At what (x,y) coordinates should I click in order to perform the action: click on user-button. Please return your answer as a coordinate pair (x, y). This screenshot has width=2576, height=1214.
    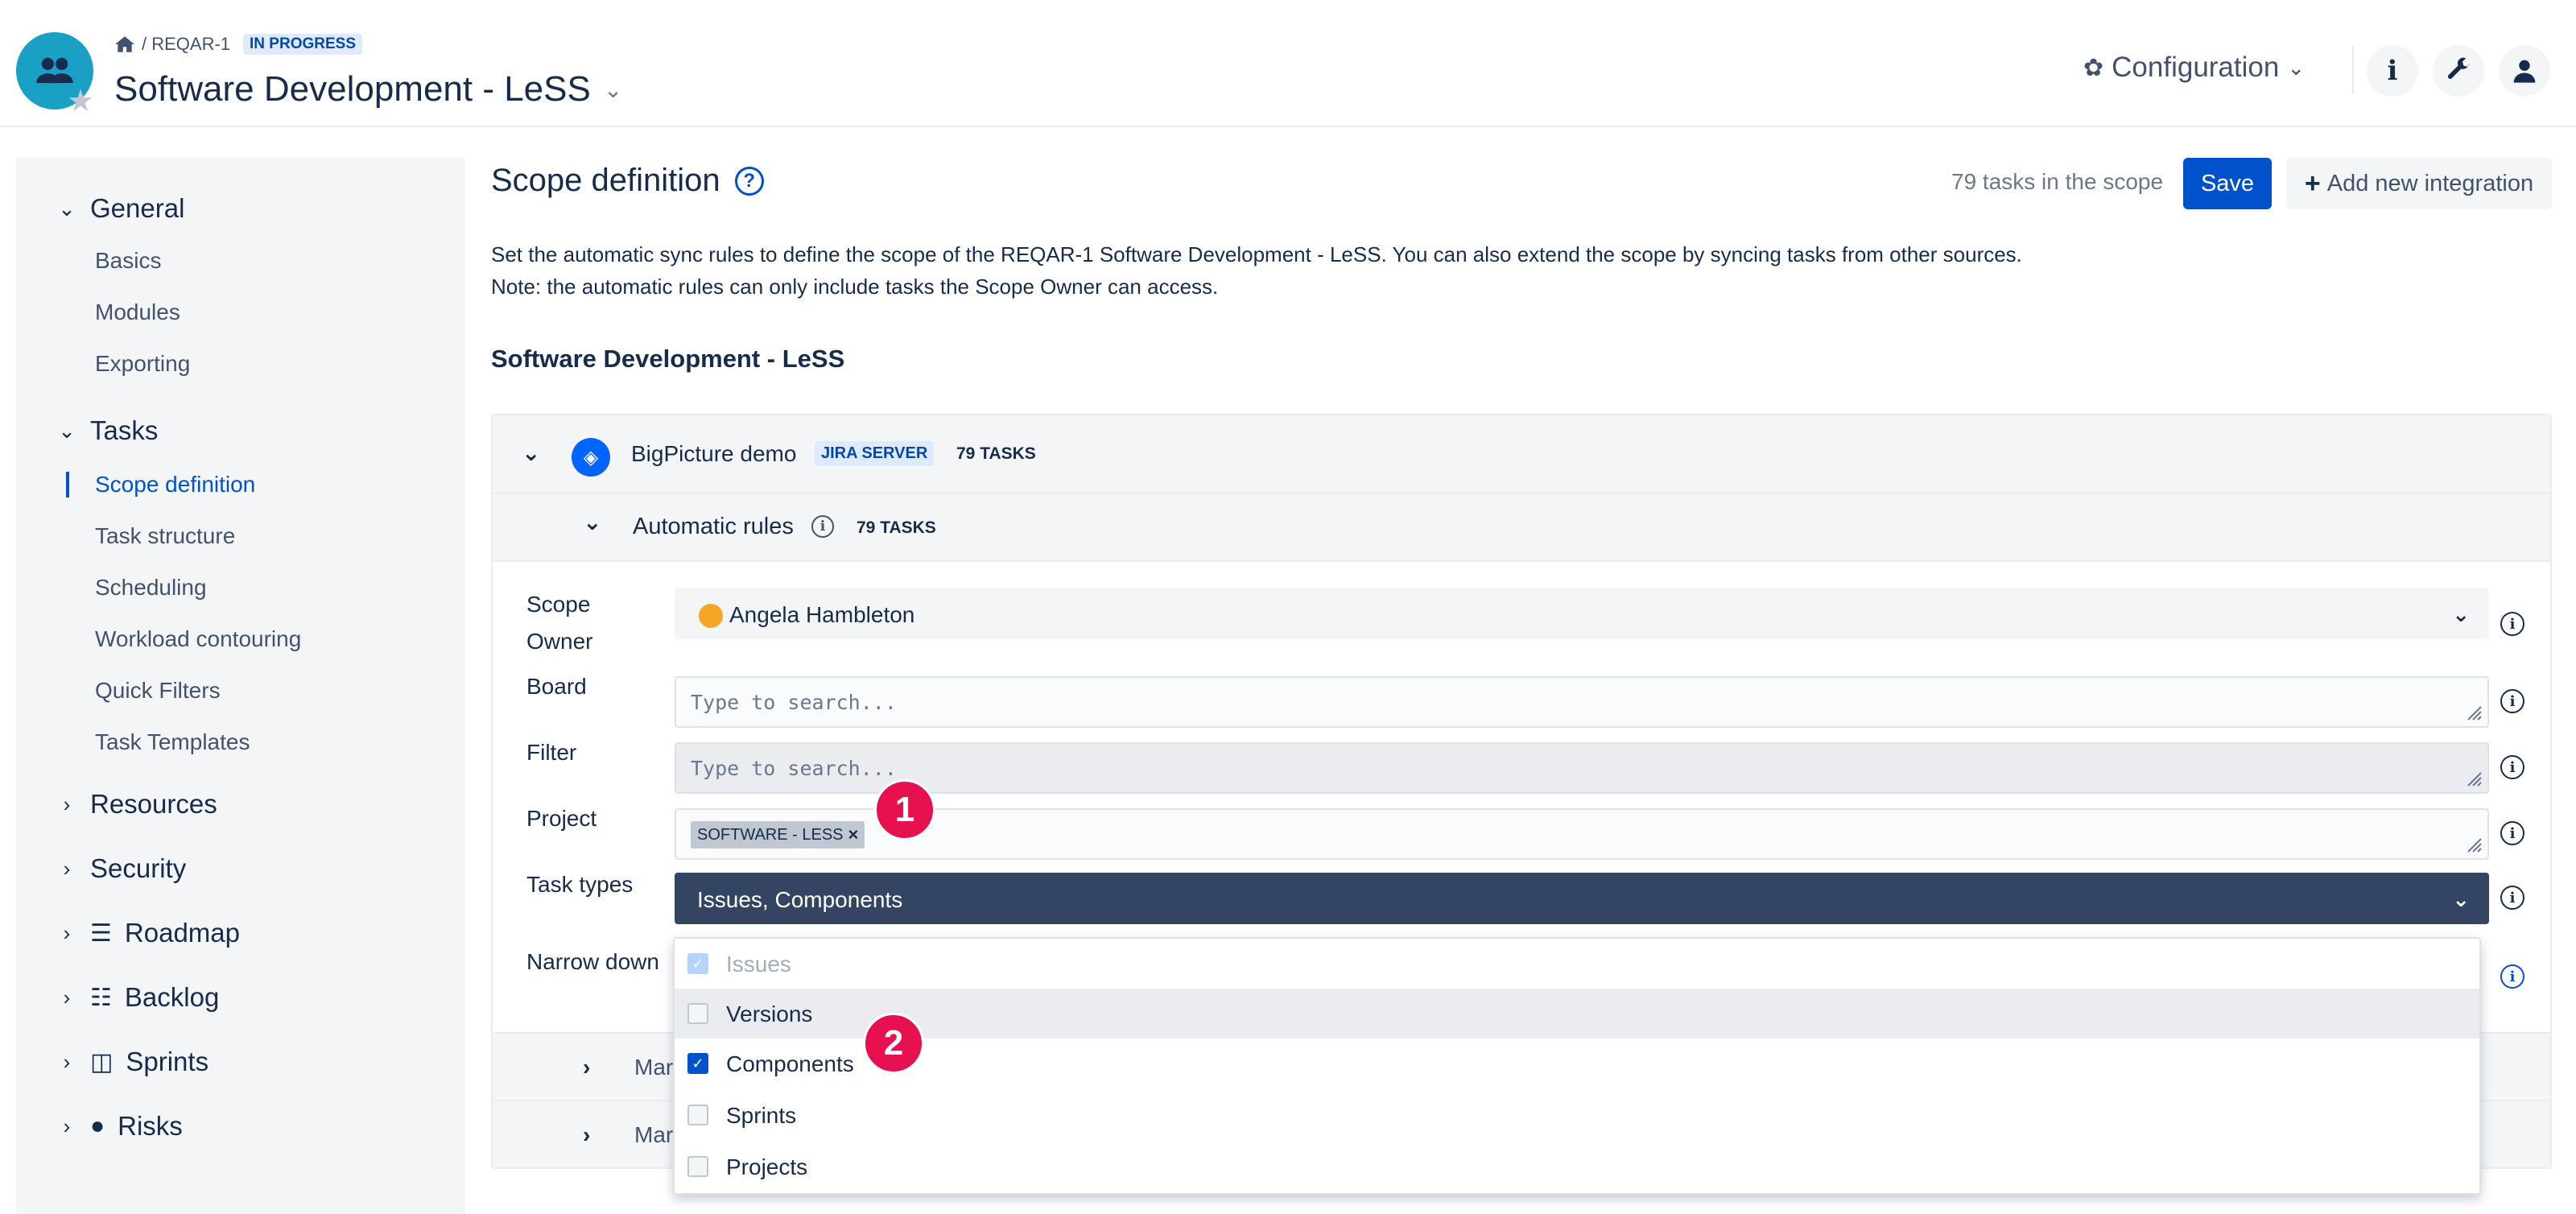
    Looking at the image, I should click on (2524, 71).